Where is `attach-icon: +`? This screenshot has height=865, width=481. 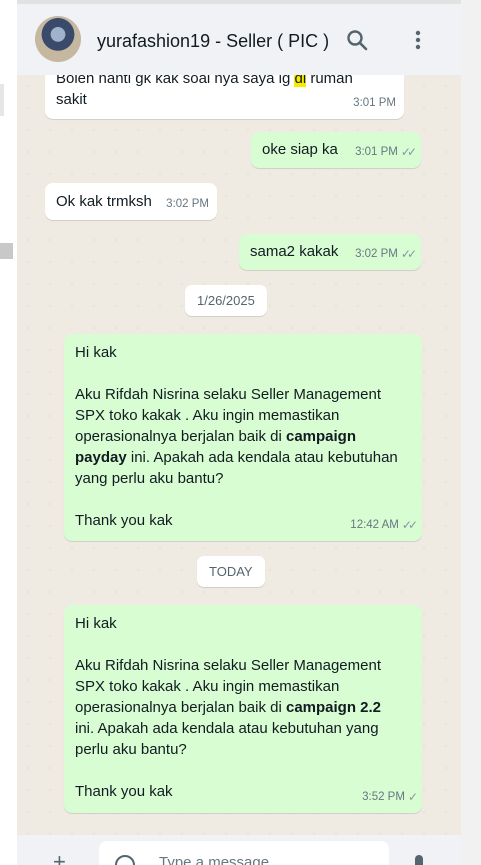 attach-icon: + is located at coordinates (59, 857).